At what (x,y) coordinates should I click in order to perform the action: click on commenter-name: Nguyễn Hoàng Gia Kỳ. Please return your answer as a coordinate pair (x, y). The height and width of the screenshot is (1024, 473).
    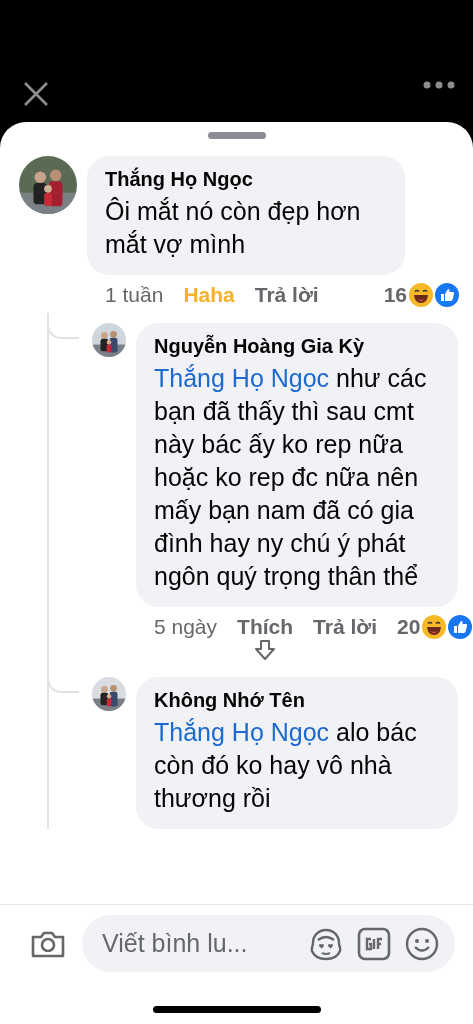
    Looking at the image, I should click on (297, 346).